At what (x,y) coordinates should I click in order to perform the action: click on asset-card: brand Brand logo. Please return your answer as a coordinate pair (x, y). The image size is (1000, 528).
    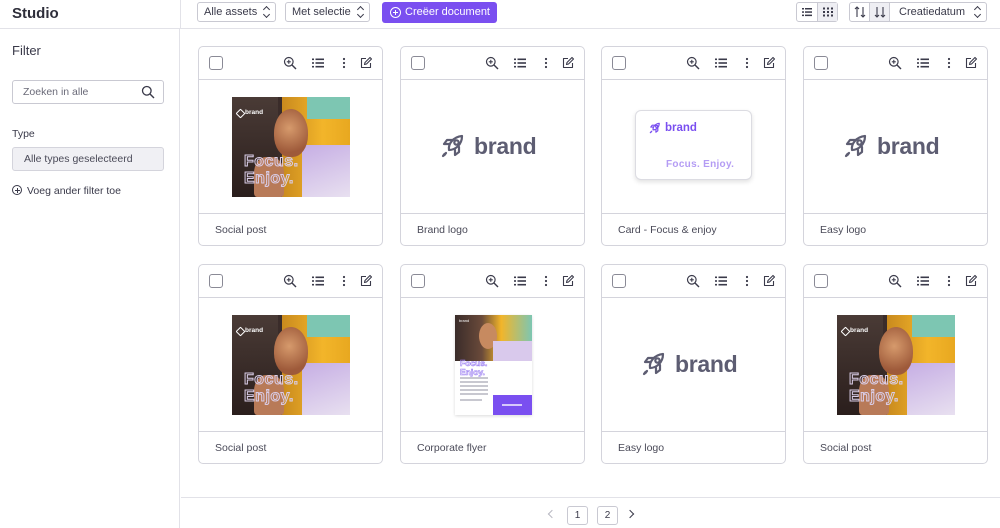
    Looking at the image, I should click on (492, 146).